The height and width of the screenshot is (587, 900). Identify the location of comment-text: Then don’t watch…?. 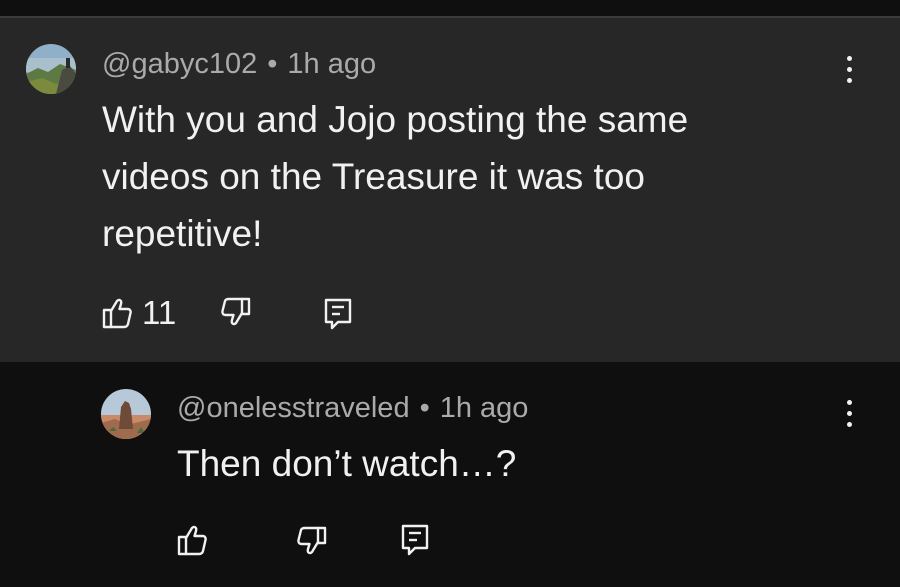
(347, 463).